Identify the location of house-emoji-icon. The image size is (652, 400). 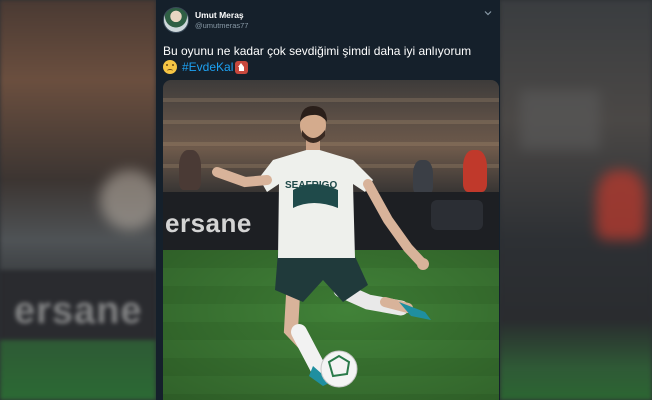
(242, 67).